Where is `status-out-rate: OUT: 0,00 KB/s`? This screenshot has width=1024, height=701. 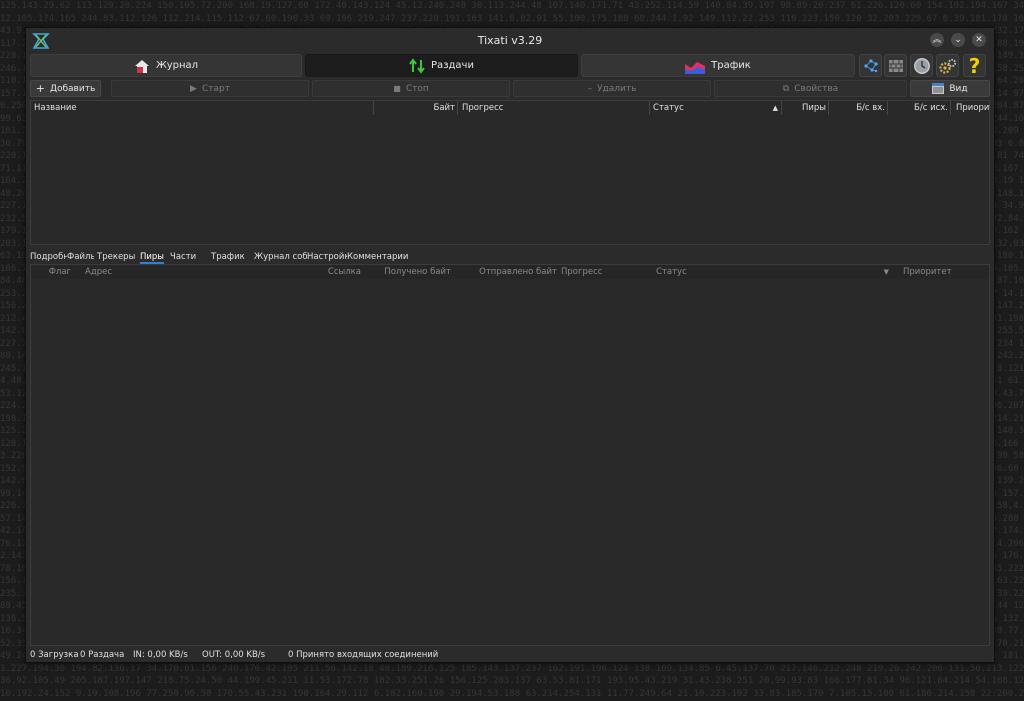 status-out-rate: OUT: 0,00 KB/s is located at coordinates (234, 655).